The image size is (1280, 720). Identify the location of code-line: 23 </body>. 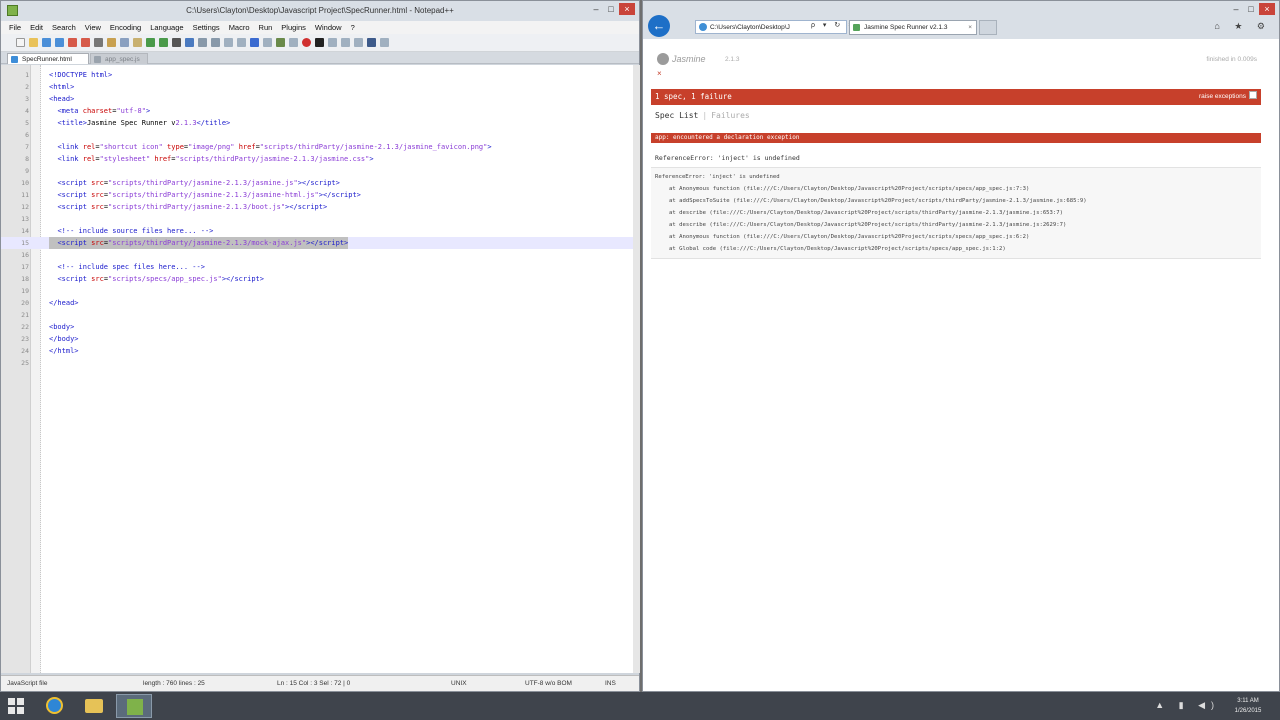
(317, 339).